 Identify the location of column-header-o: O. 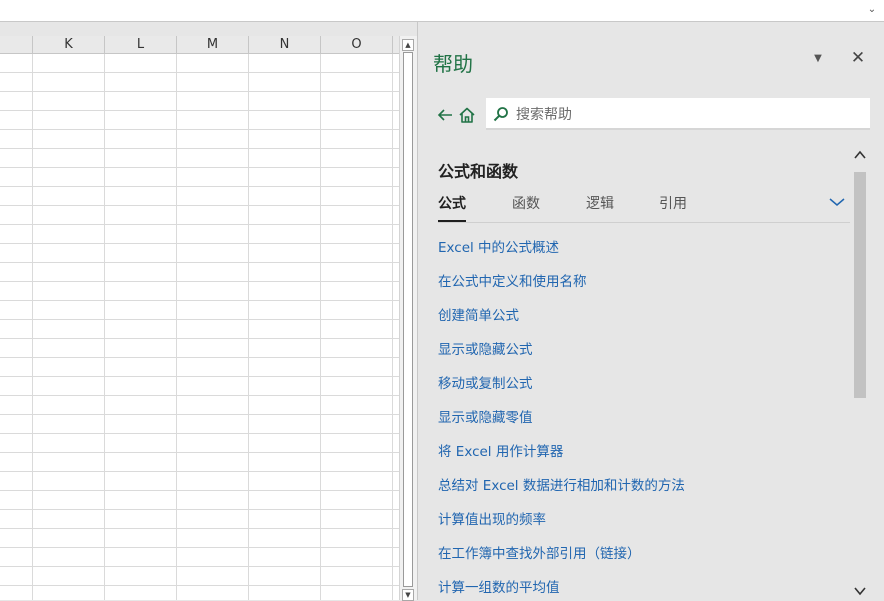
(357, 45).